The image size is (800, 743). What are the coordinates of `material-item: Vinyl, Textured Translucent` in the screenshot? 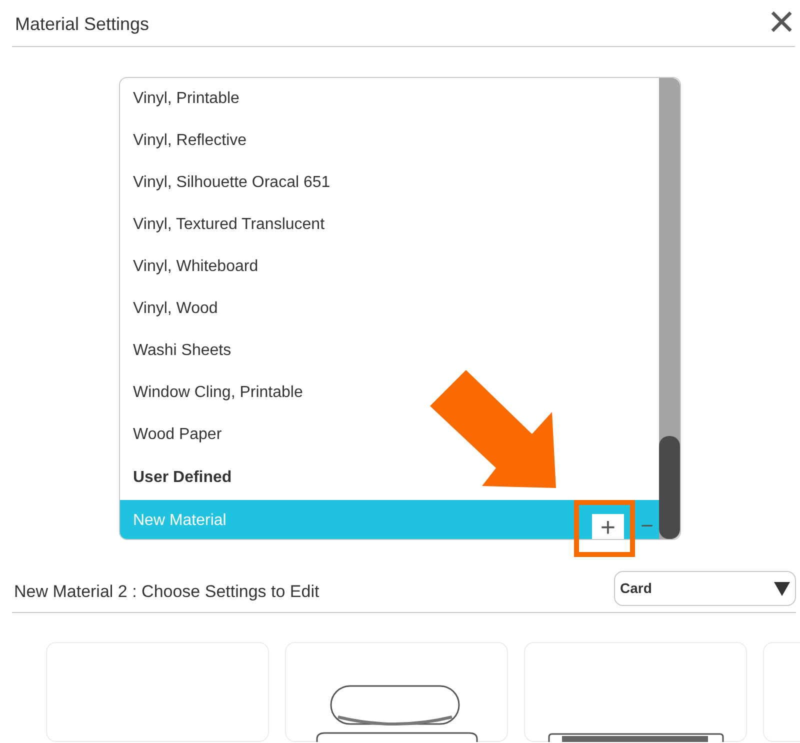 It's located at (390, 225).